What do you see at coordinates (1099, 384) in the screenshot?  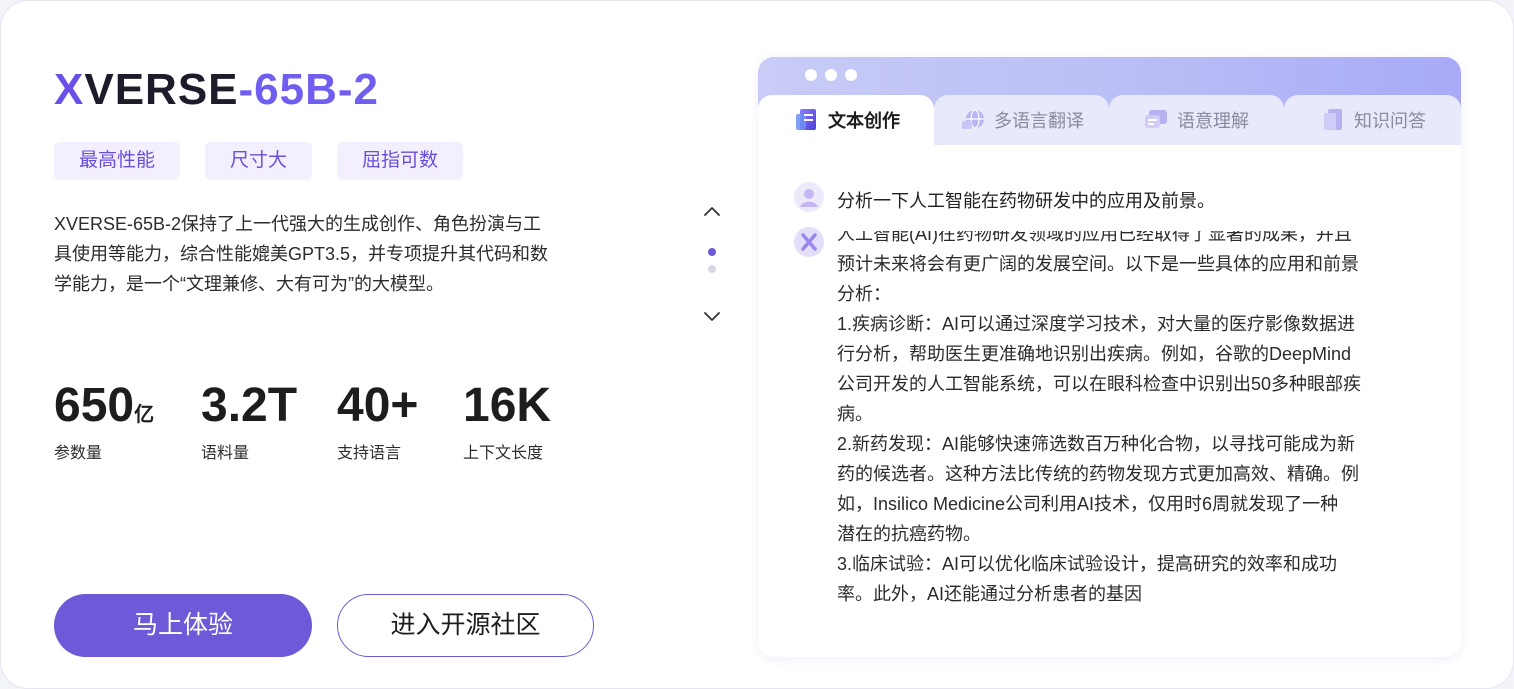 I see `answer-line: 公司开发的人工智能系统，可以在眼科检查中识别出50多种眼部疾` at bounding box center [1099, 384].